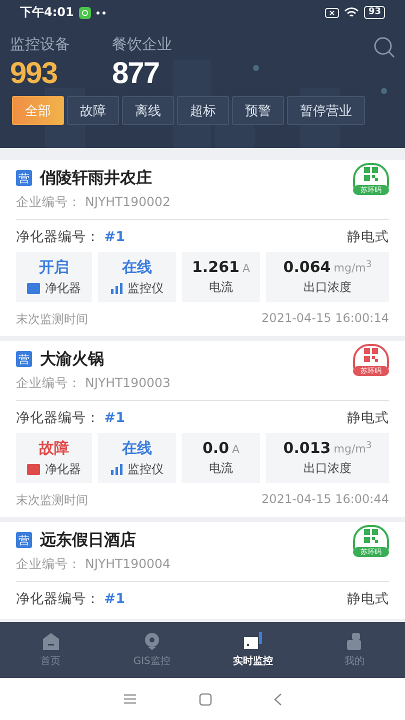 The height and width of the screenshot is (720, 405). I want to click on person-icon, so click(354, 641).